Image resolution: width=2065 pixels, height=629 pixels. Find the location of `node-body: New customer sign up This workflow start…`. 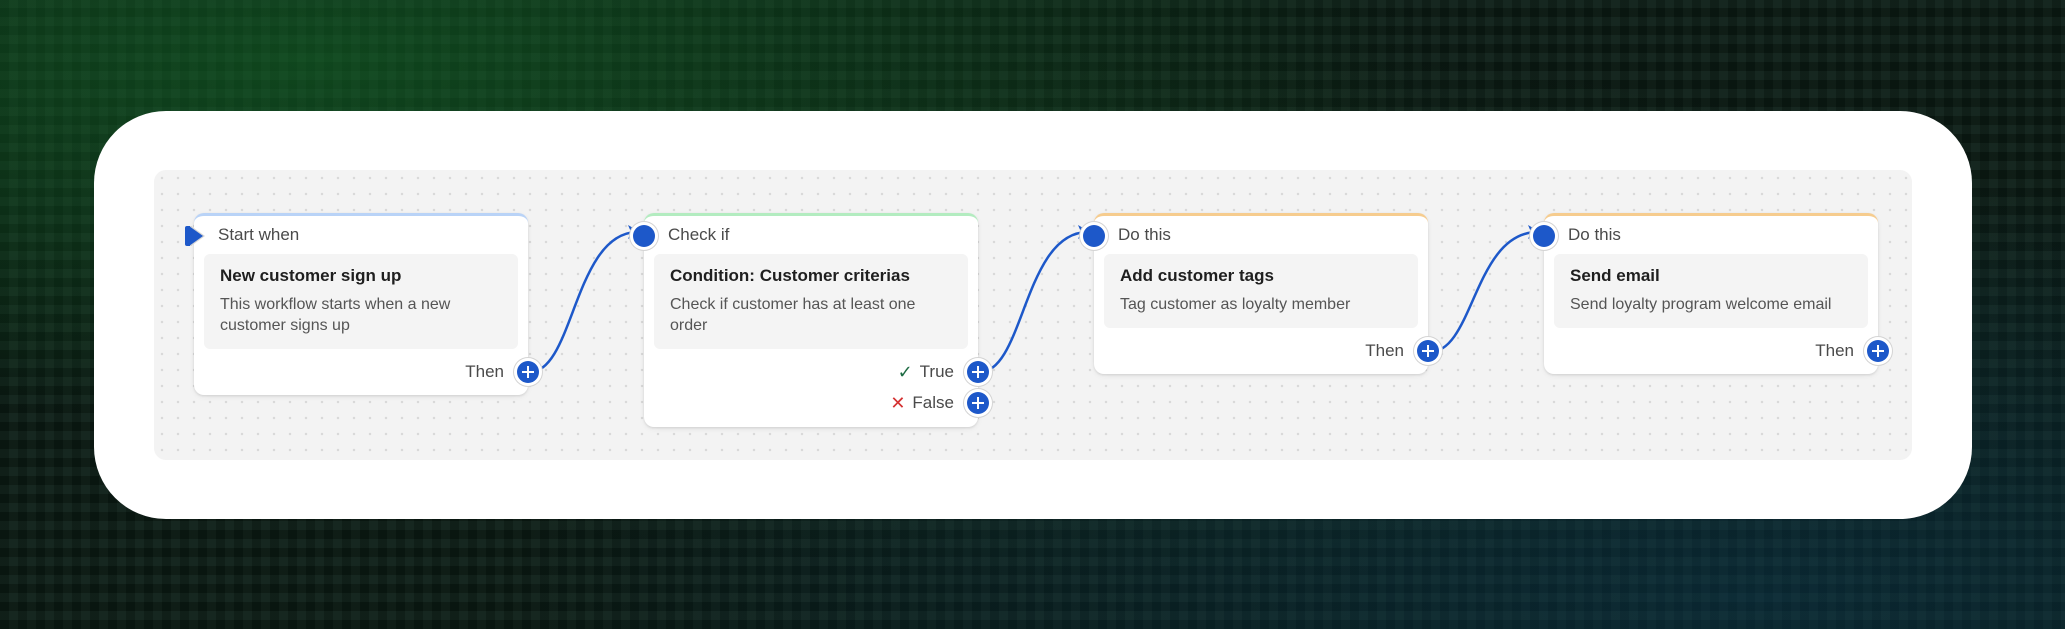

node-body: New customer sign up This workflow start… is located at coordinates (361, 301).